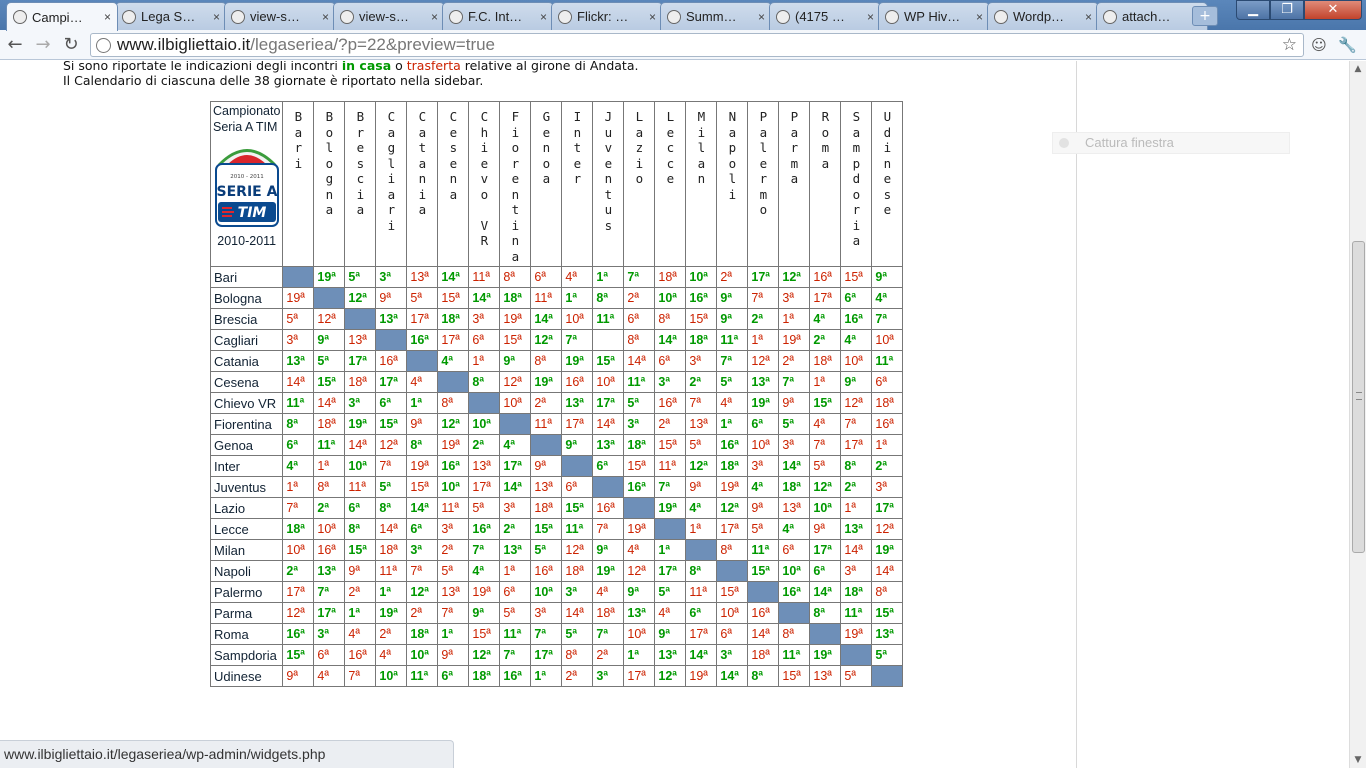 The width and height of the screenshot is (1366, 768). I want to click on away-round-cell: 10ª, so click(515, 403).